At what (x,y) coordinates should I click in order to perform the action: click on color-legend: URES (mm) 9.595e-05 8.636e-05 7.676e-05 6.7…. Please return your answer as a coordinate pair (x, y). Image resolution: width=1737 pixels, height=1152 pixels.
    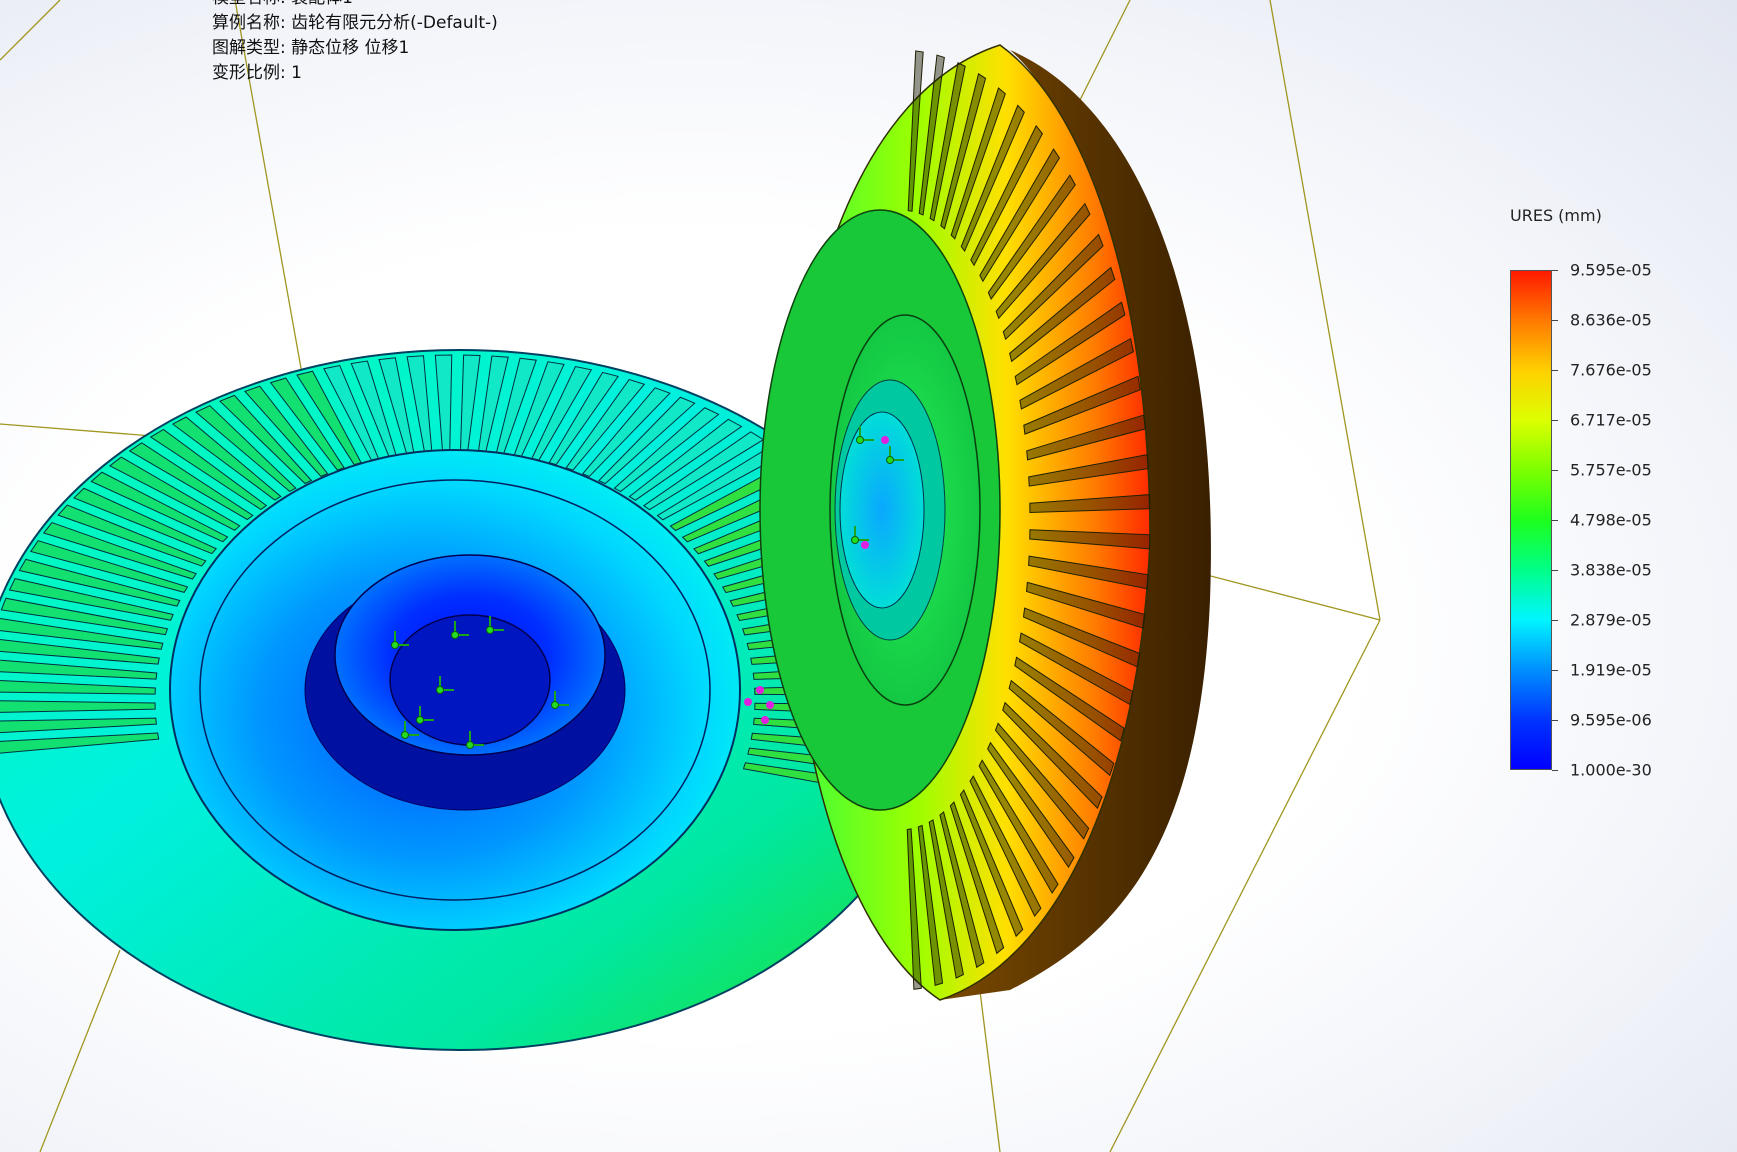
    Looking at the image, I should click on (1590, 490).